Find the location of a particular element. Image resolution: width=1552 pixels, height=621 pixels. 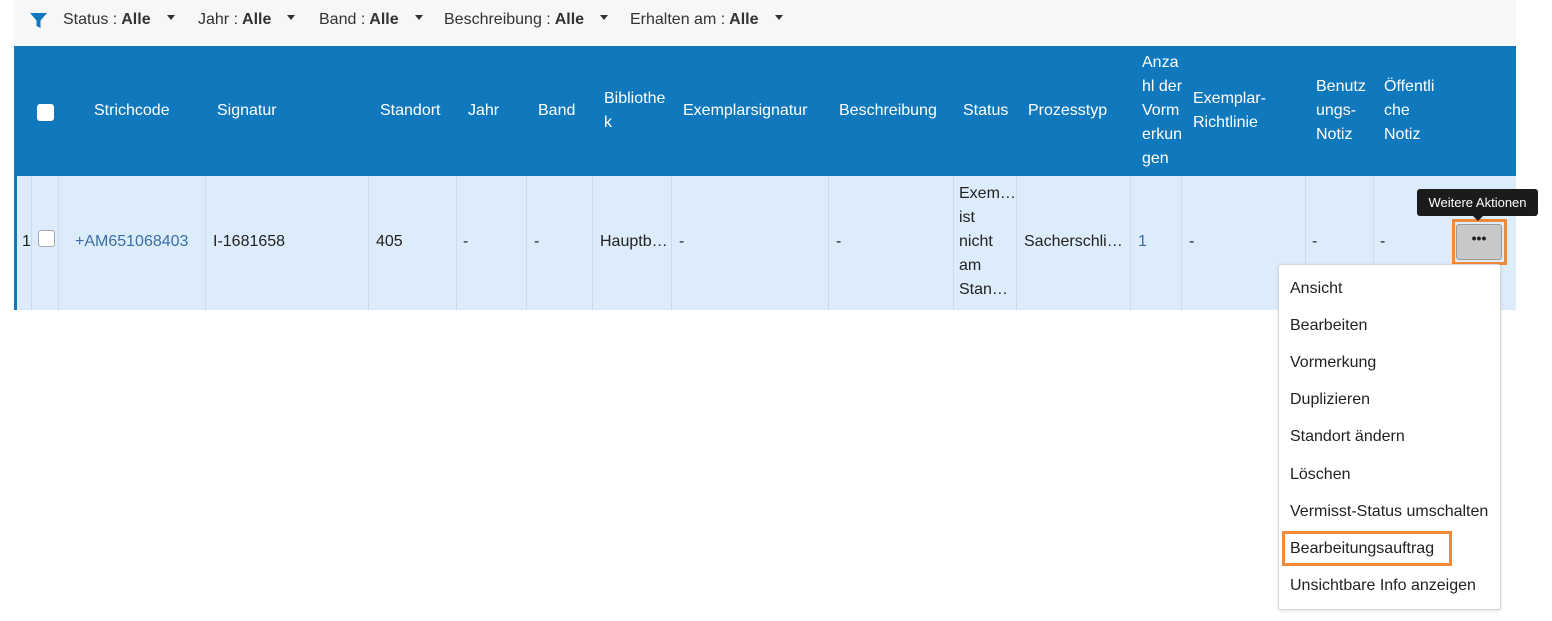

cell-description: - is located at coordinates (839, 241).